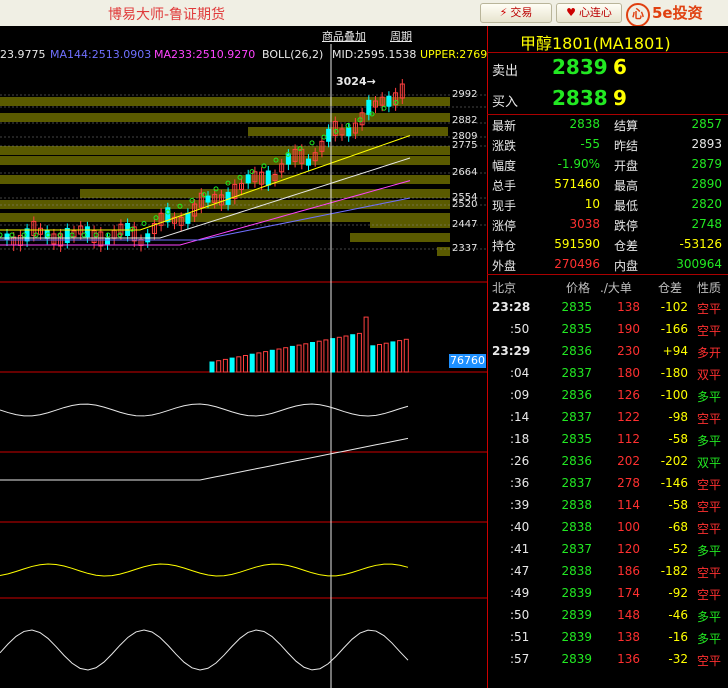 The image size is (728, 688). What do you see at coordinates (678, 549) in the screenshot?
I see `trade-diff: -52` at bounding box center [678, 549].